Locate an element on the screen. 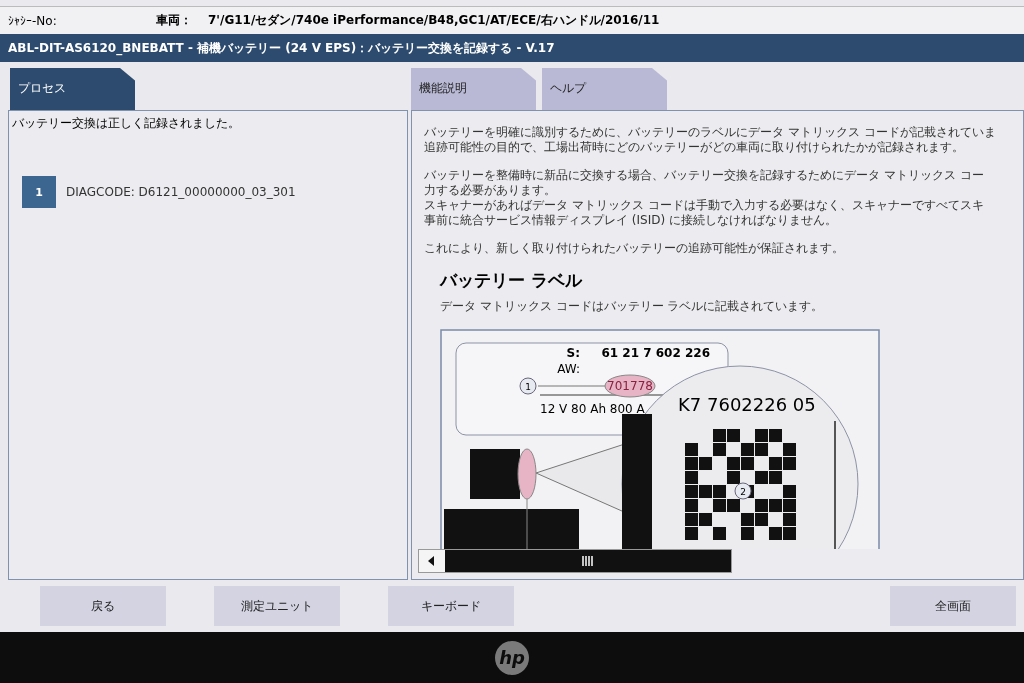 The height and width of the screenshot is (683, 1024). help-text-line: 追跡可能性の目的で、工場出荷時にどのバッテリーがどの車両に取り付けられたかが記録されます。 is located at coordinates (694, 147).